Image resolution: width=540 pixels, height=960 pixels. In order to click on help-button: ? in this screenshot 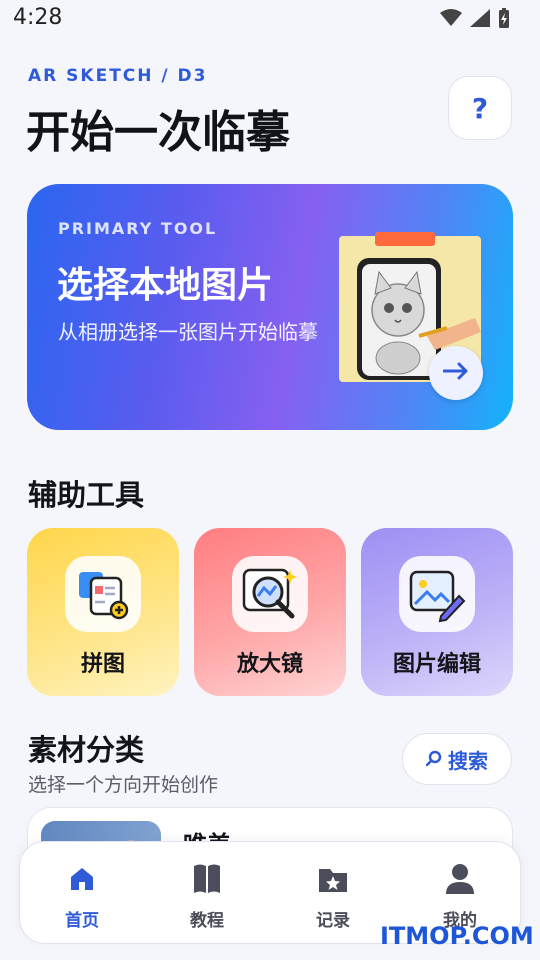, I will do `click(480, 108)`.